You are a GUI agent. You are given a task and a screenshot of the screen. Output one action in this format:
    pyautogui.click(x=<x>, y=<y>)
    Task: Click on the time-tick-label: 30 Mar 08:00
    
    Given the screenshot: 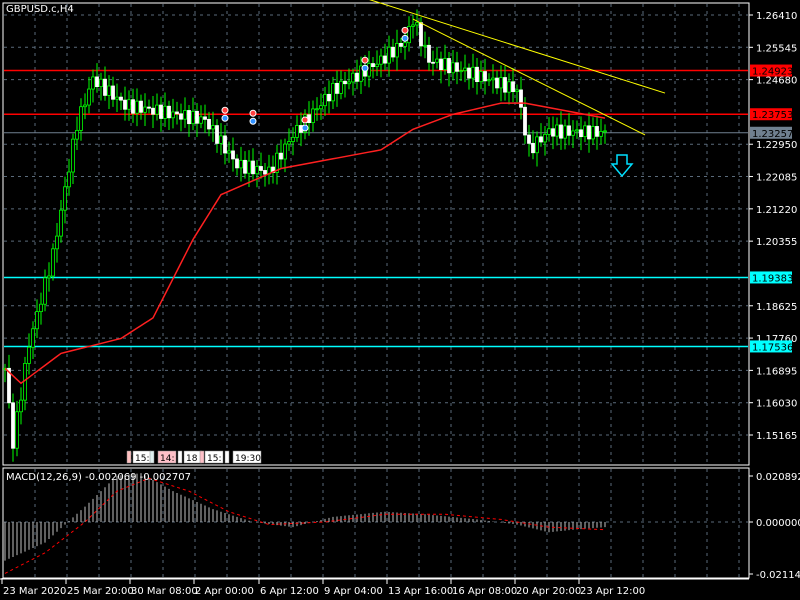 What is the action you would take?
    pyautogui.click(x=164, y=591)
    